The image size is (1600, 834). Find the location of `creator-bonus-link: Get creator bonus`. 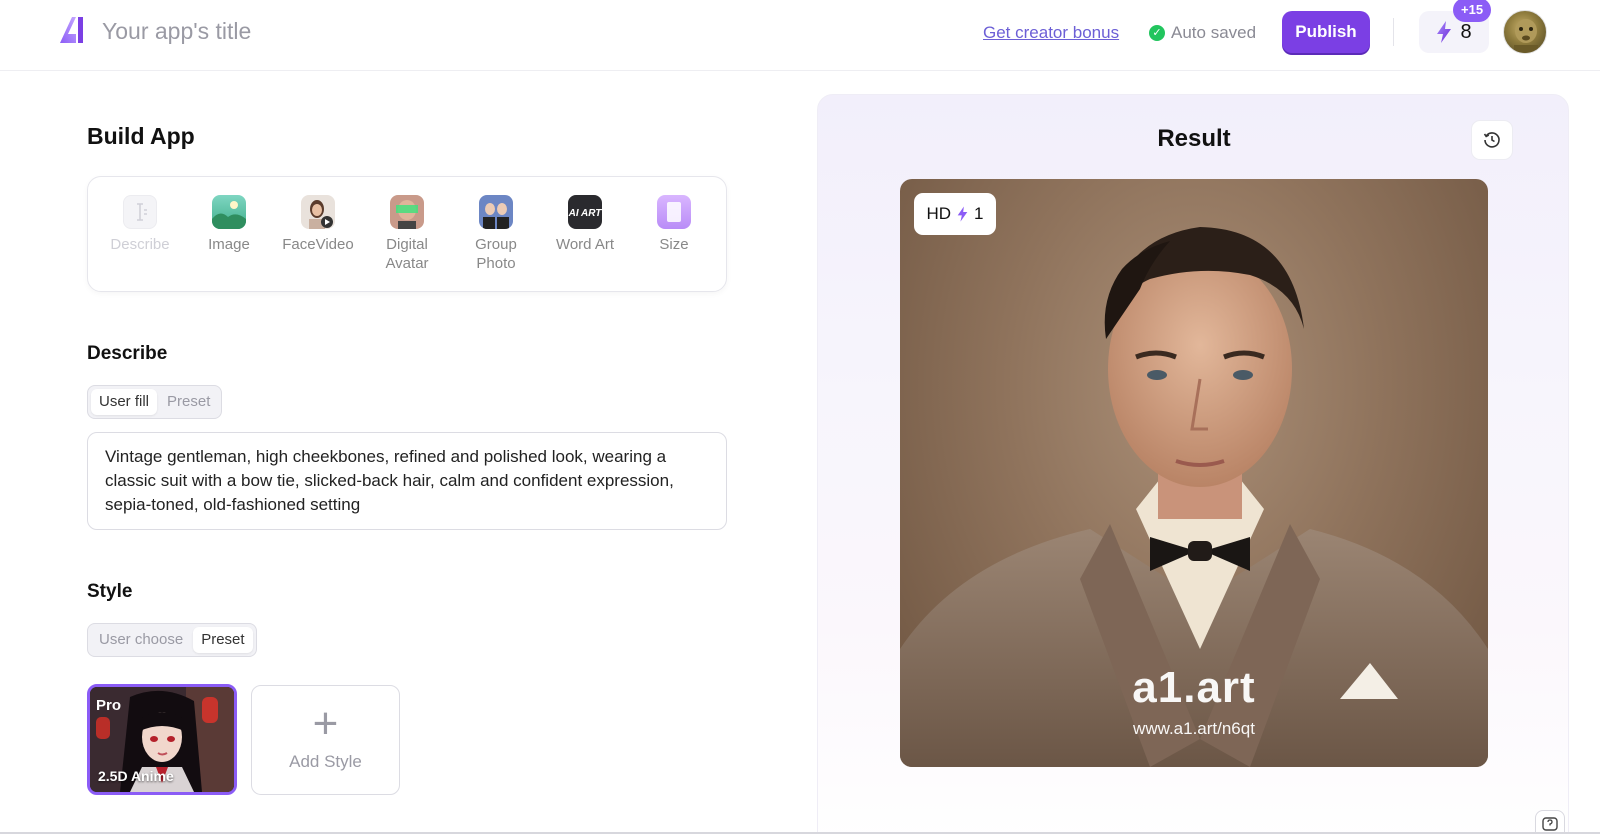

creator-bonus-link: Get creator bonus is located at coordinates (1051, 33).